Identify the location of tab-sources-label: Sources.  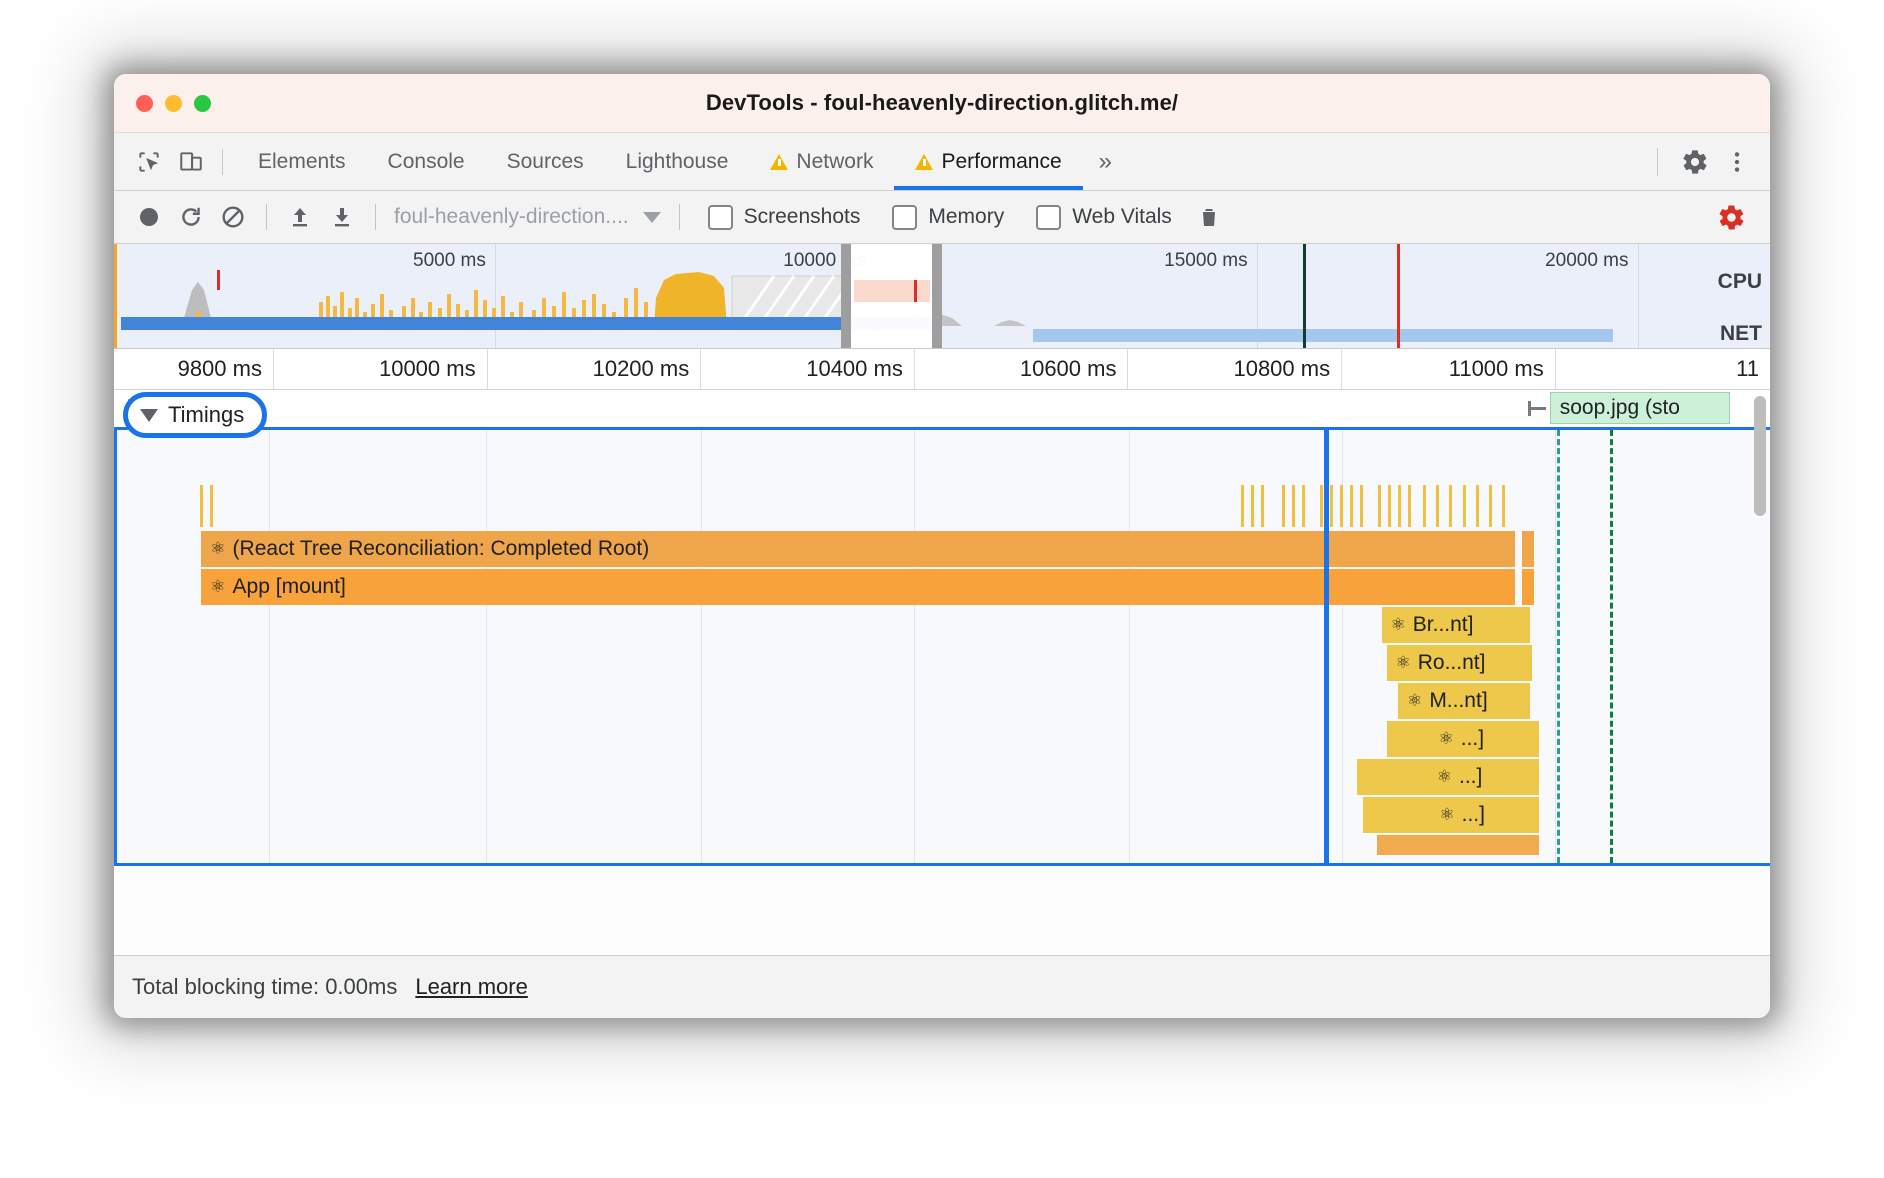
(545, 161).